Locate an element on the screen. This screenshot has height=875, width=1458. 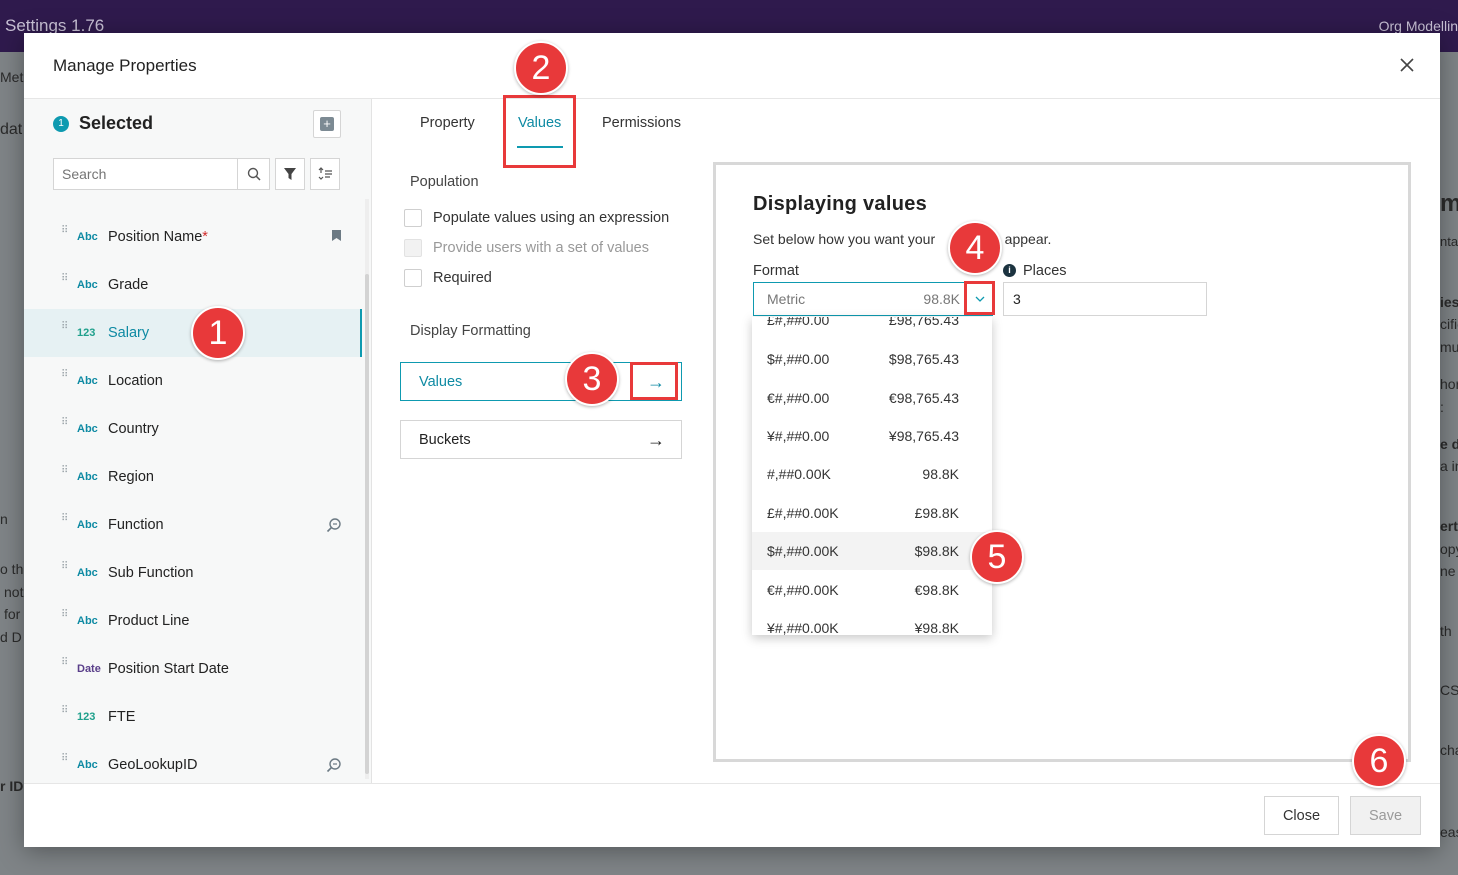
property-name: Grade is located at coordinates (128, 285).